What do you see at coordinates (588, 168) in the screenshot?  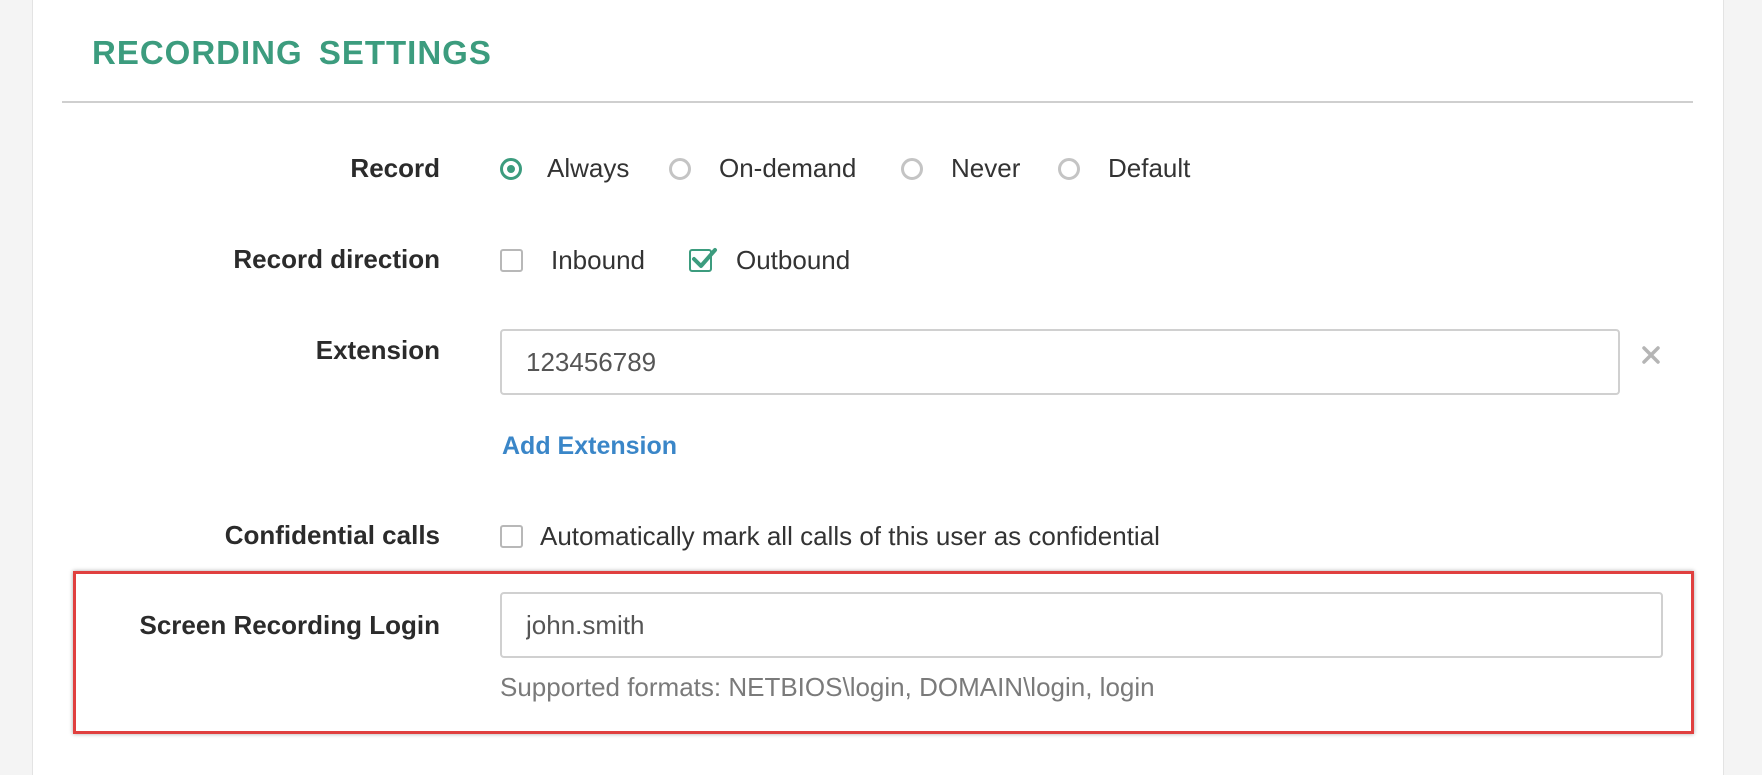 I see `radio-label: Always` at bounding box center [588, 168].